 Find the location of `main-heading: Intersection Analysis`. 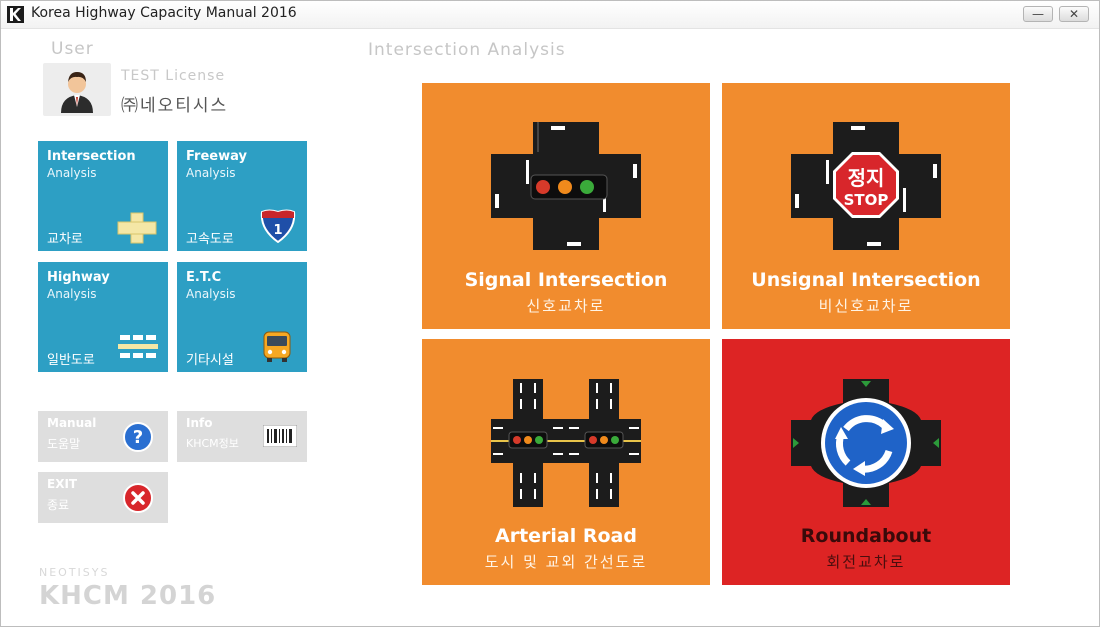

main-heading: Intersection Analysis is located at coordinates (467, 50).